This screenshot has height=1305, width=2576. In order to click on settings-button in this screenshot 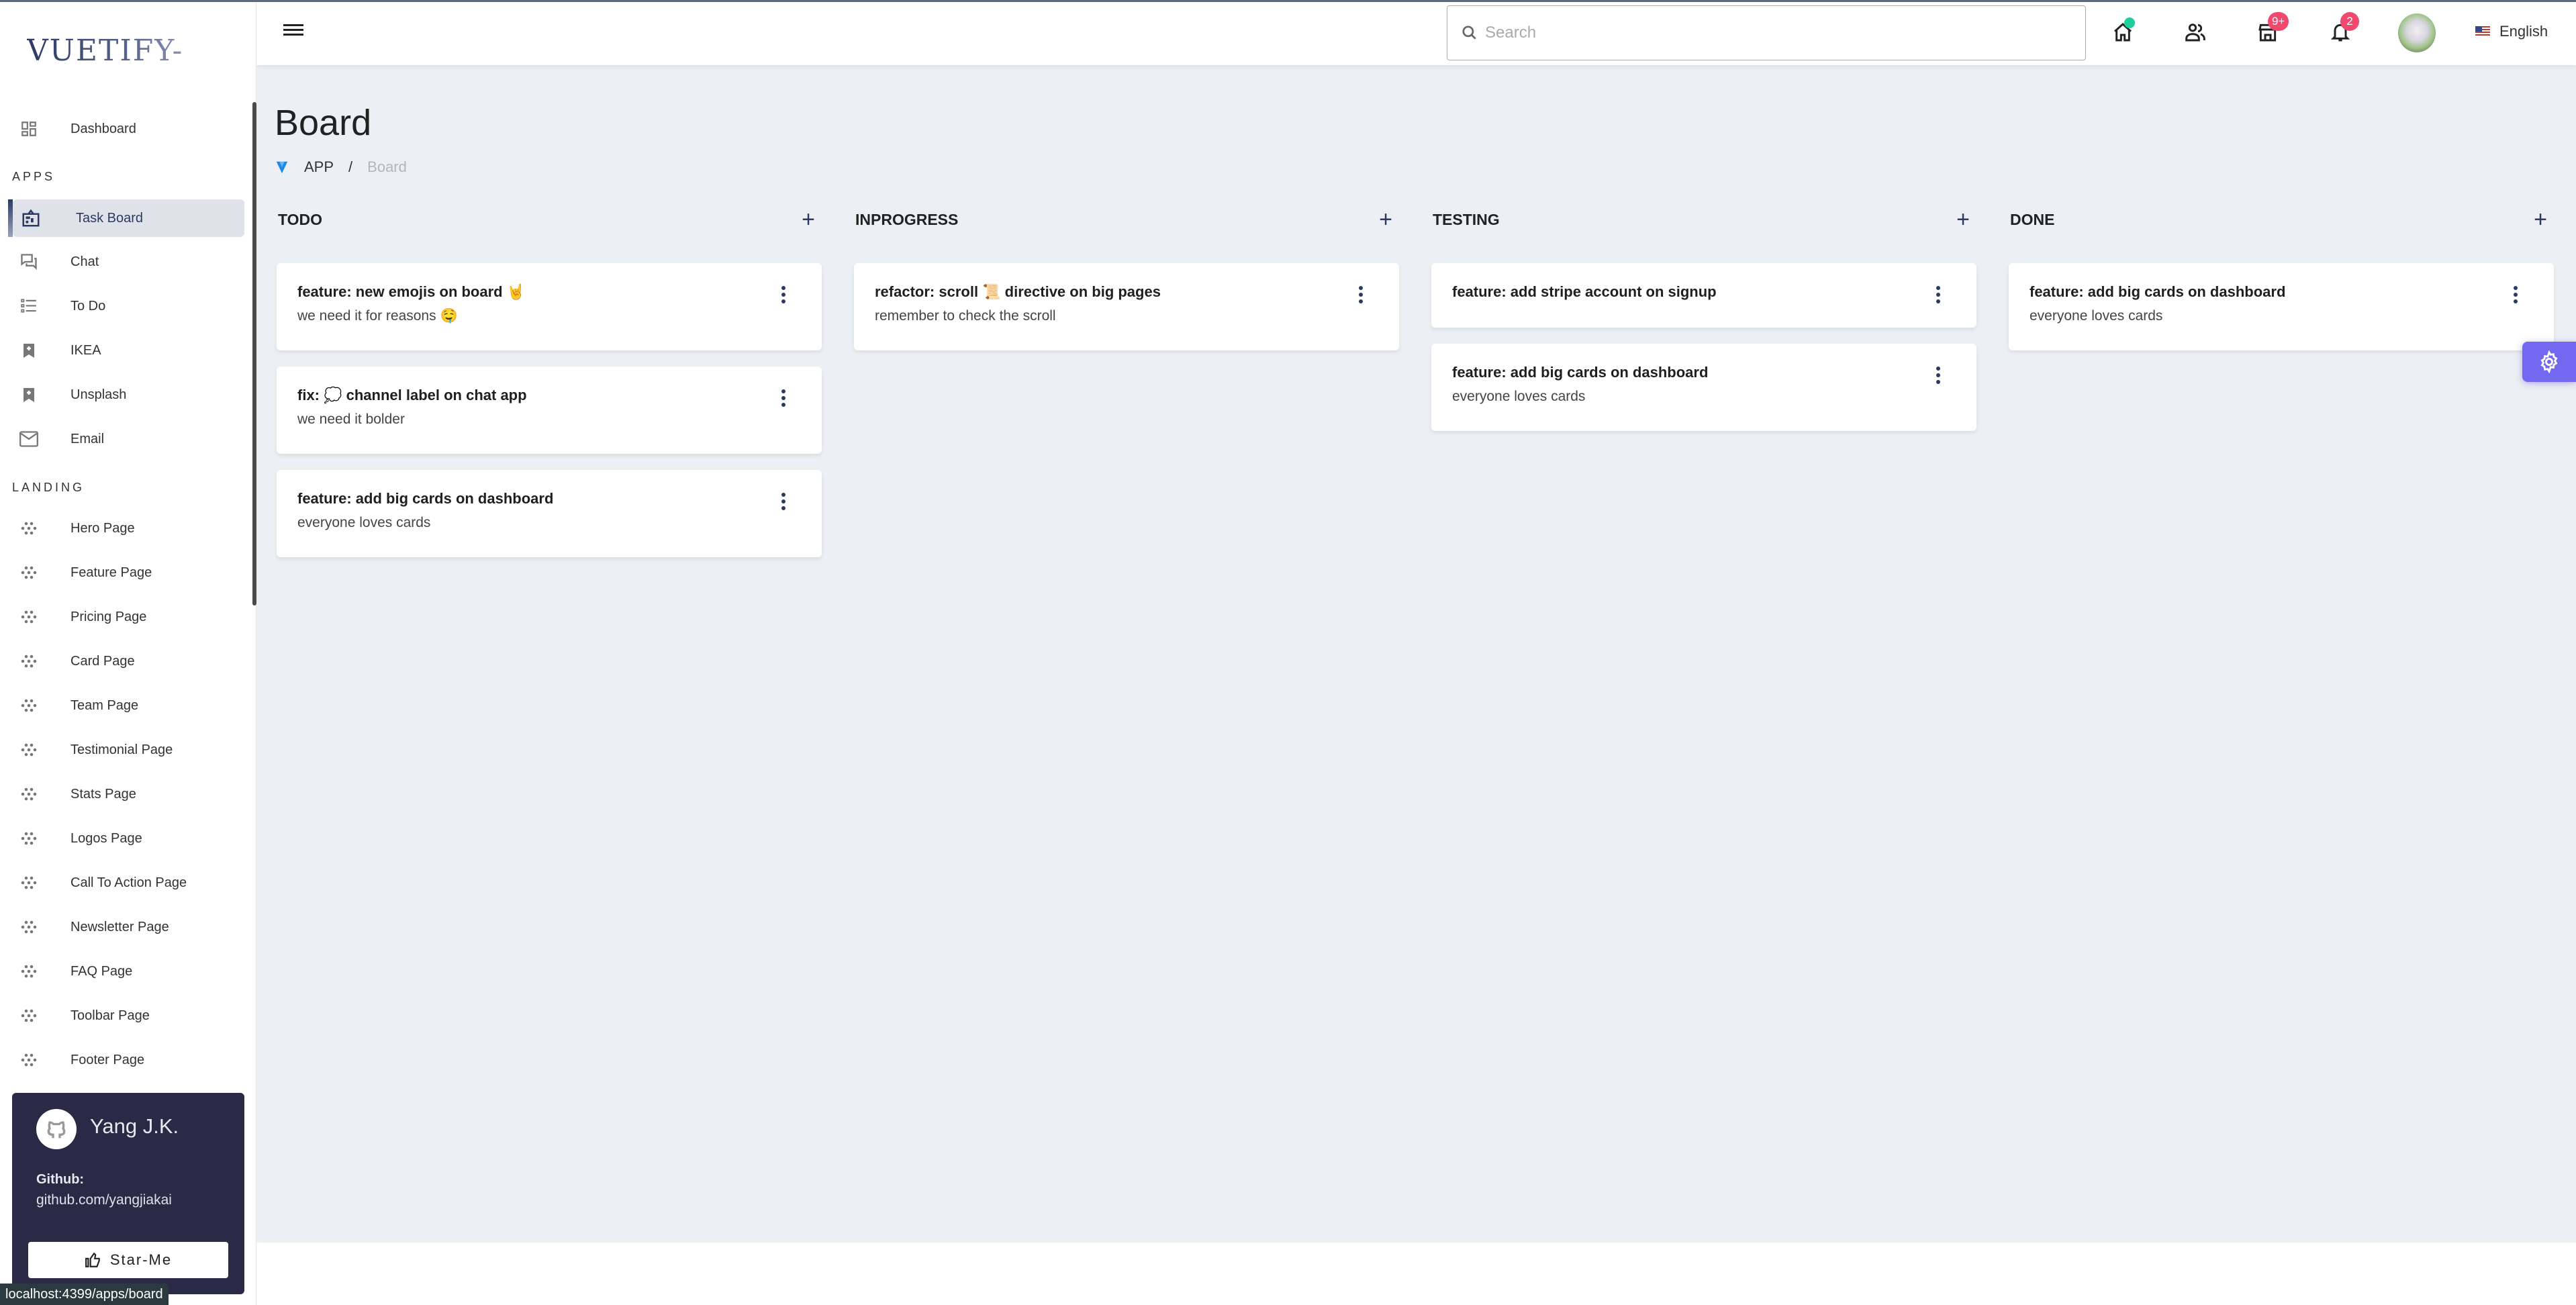, I will do `click(2549, 362)`.